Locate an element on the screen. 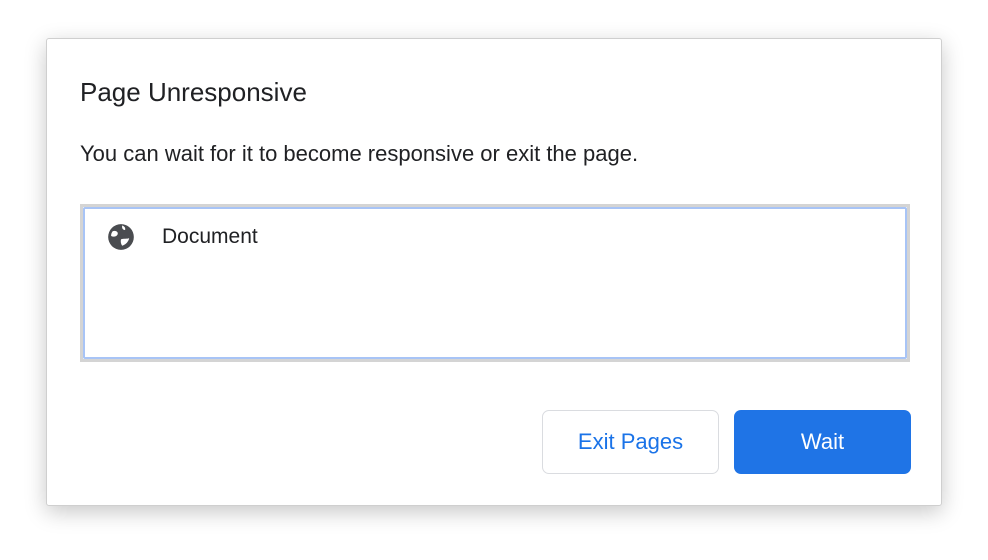  list-item: Document is located at coordinates (182, 237).